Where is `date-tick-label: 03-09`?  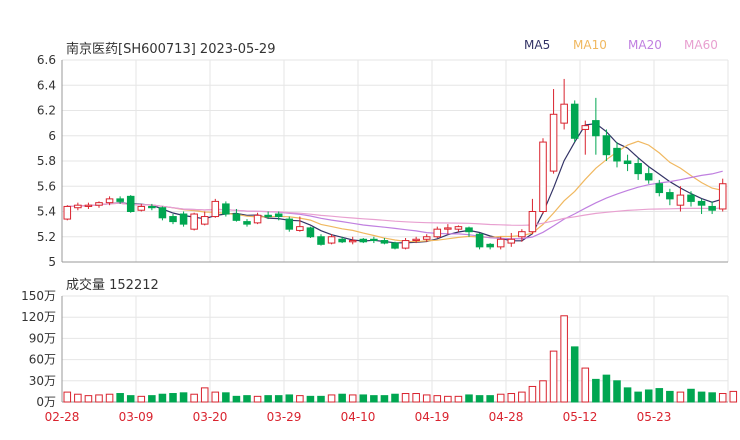 date-tick-label: 03-09 is located at coordinates (136, 417).